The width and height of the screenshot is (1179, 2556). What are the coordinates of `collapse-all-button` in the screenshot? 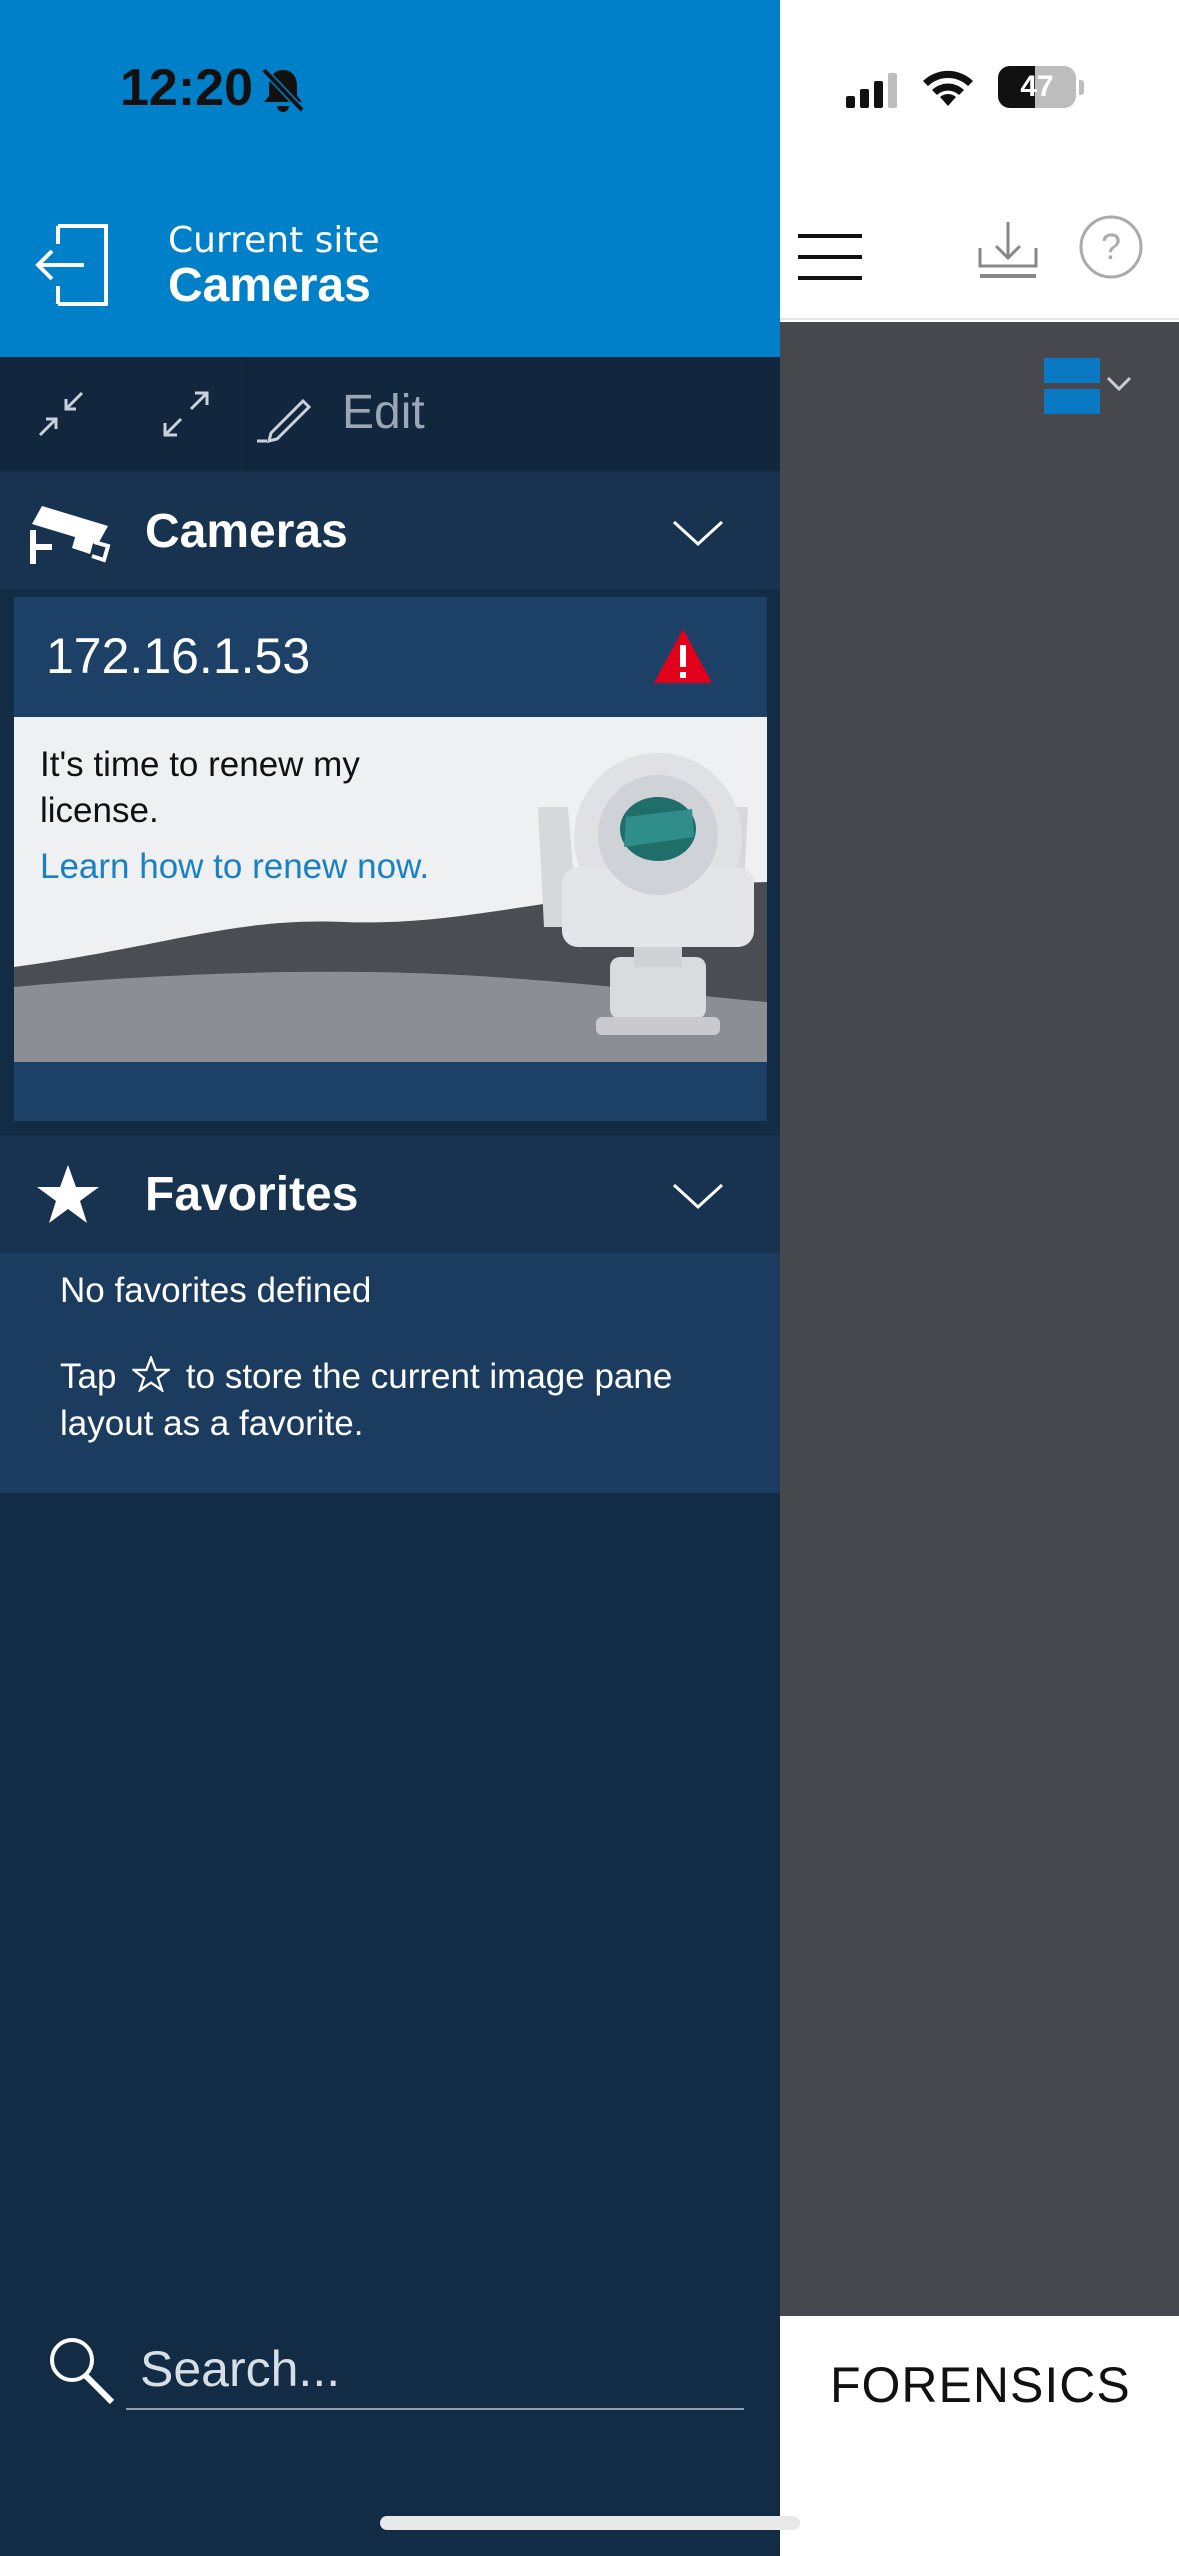 It's located at (62, 413).